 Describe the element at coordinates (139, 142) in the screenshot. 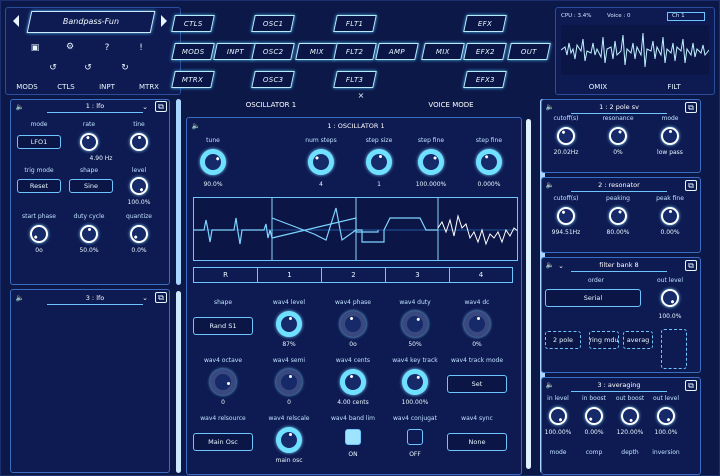

I see `tine-knob` at that location.